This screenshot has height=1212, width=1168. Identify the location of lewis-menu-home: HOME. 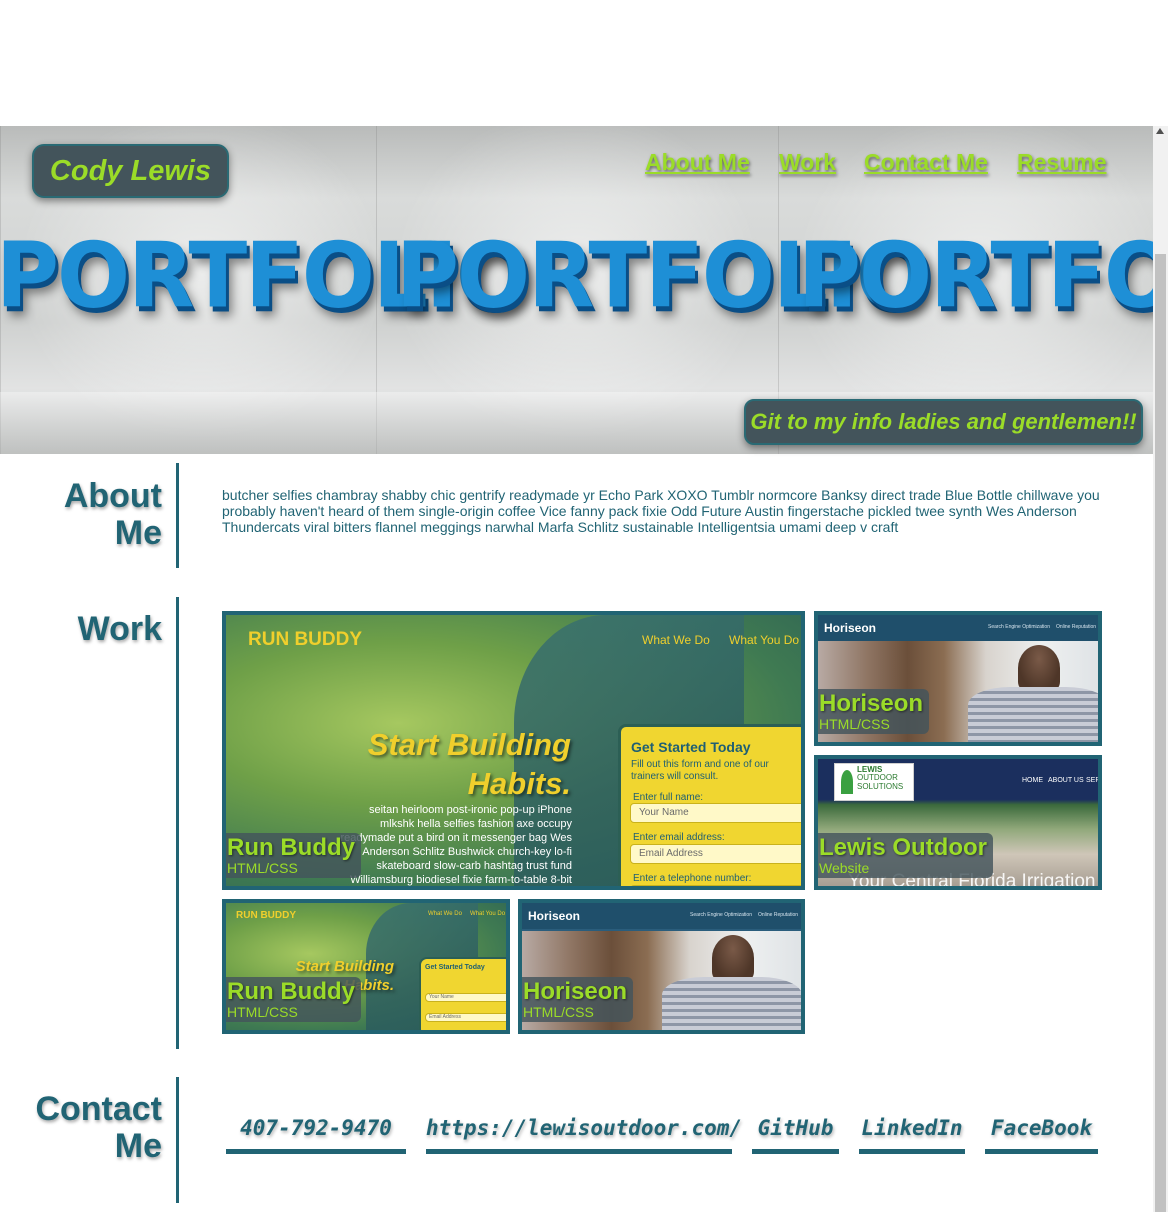
(1032, 780).